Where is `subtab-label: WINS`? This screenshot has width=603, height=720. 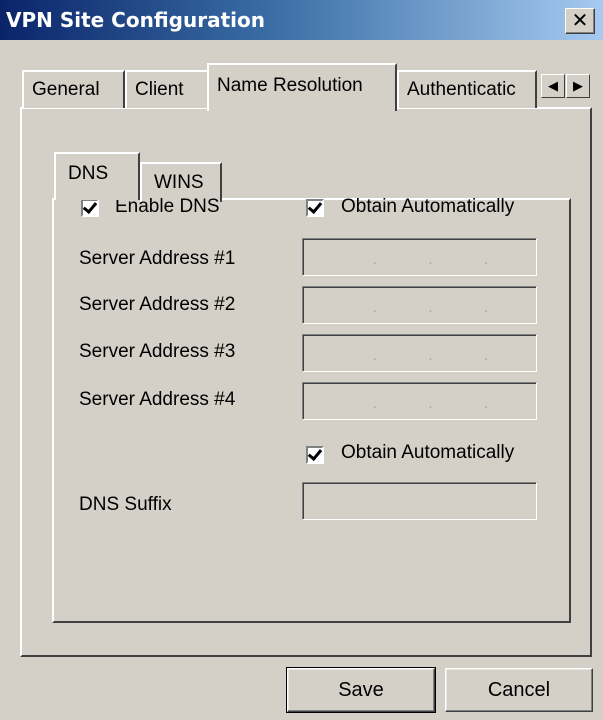 subtab-label: WINS is located at coordinates (179, 182).